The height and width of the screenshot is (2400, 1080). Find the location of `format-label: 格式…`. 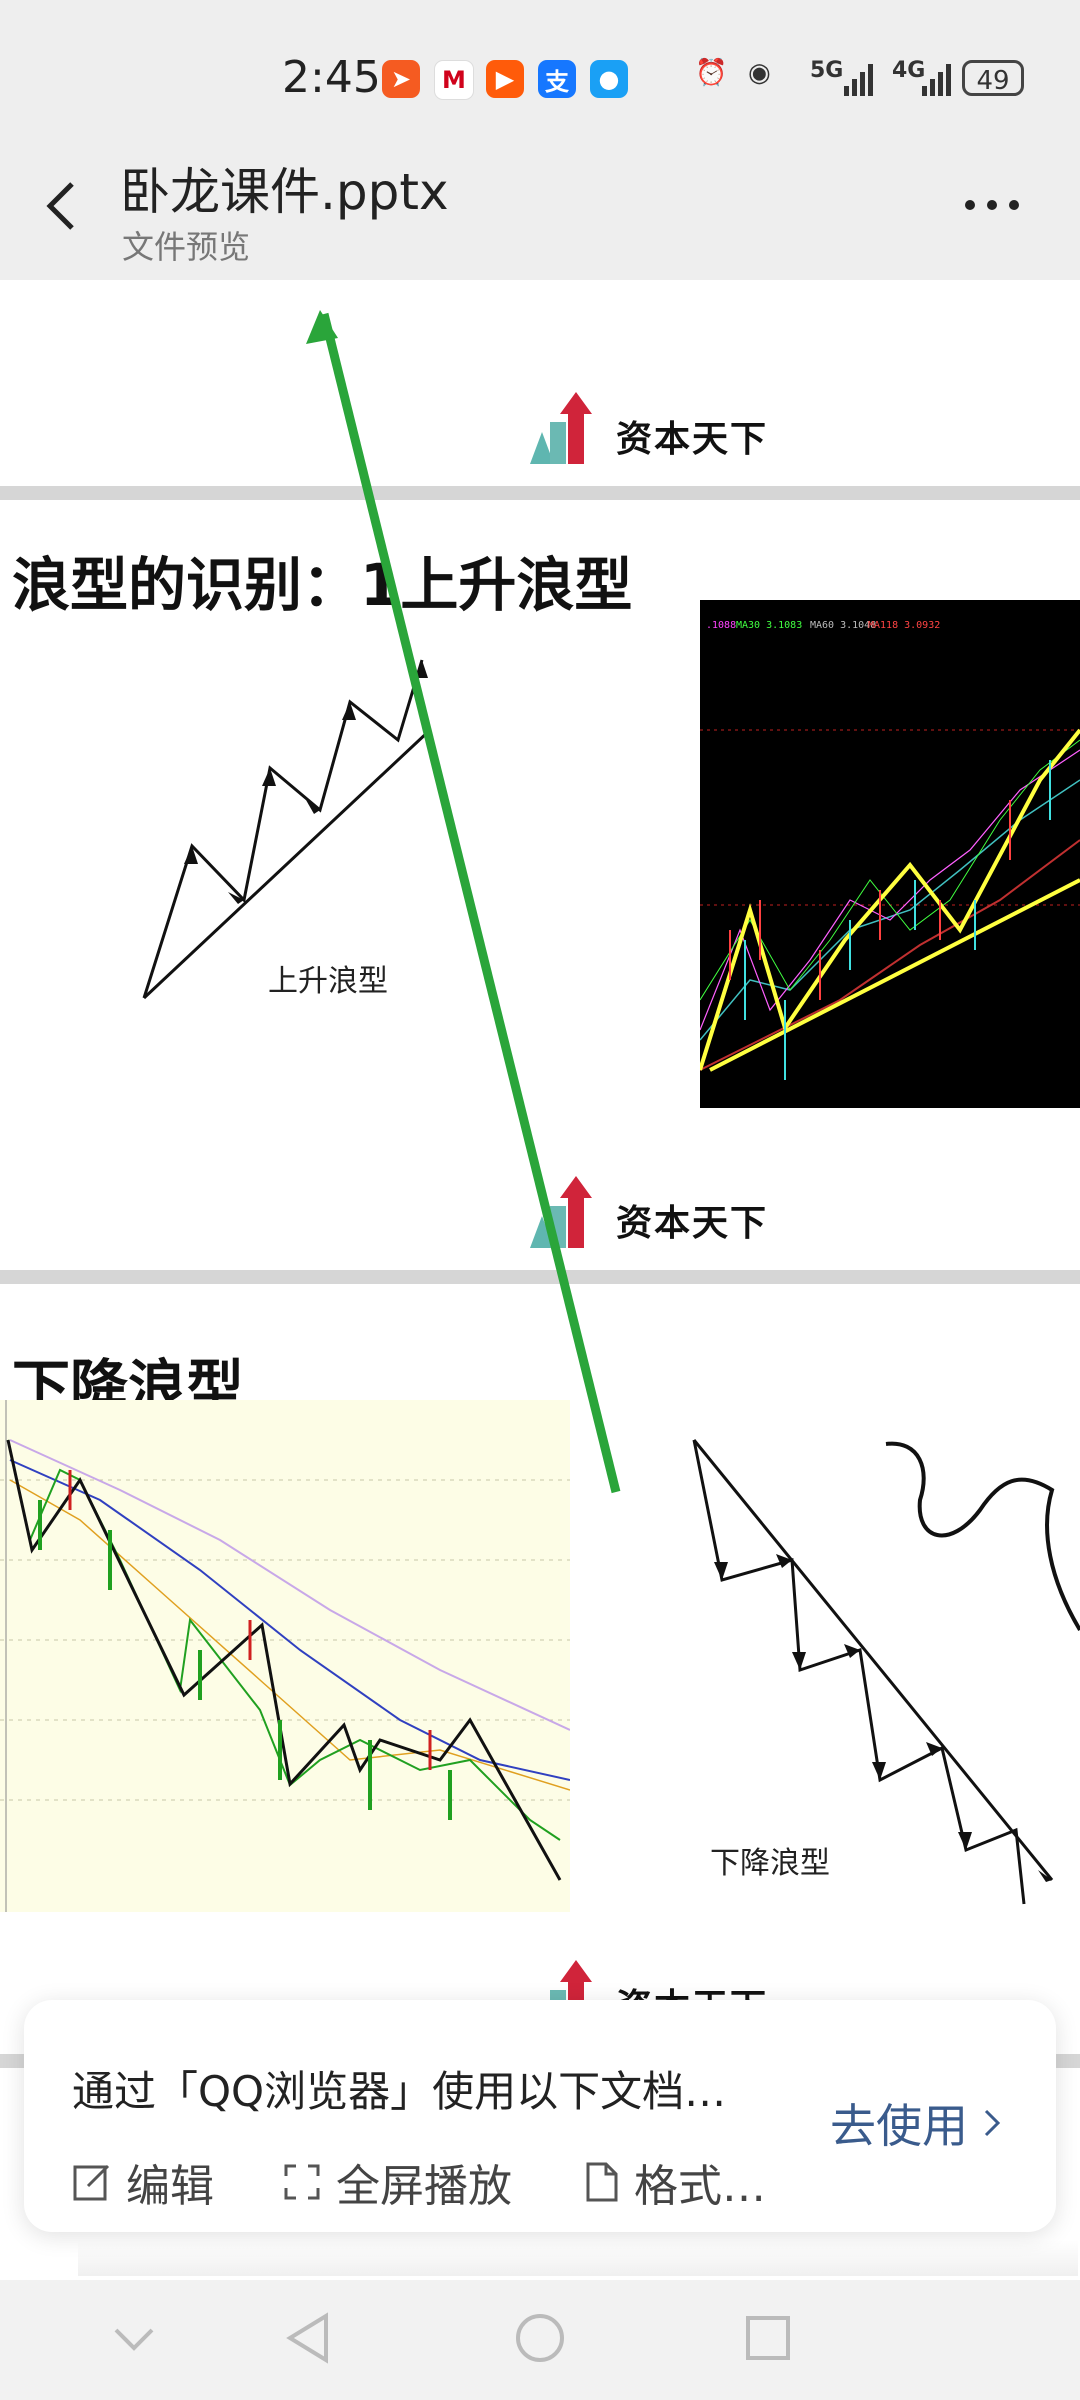

format-label: 格式… is located at coordinates (700, 2186).